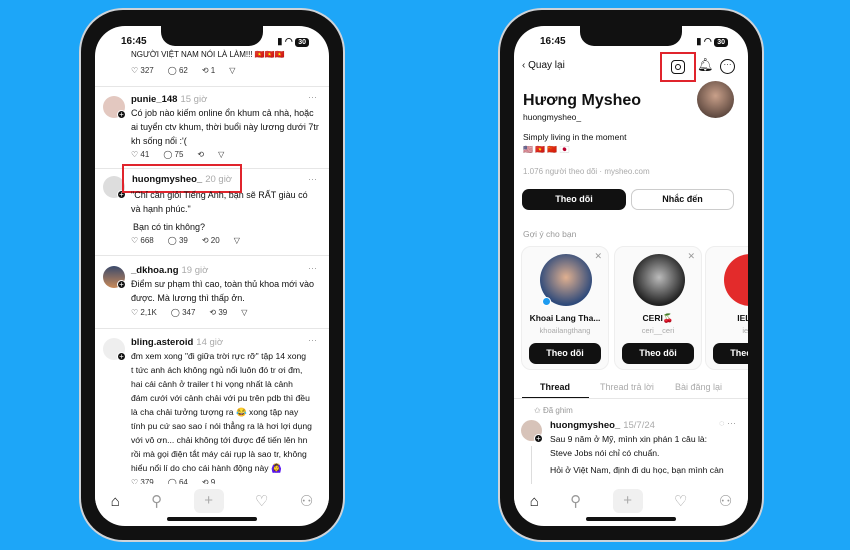 The height and width of the screenshot is (550, 850). Describe the element at coordinates (142, 70) in the screenshot. I see `like-button: ♡ 327` at that location.